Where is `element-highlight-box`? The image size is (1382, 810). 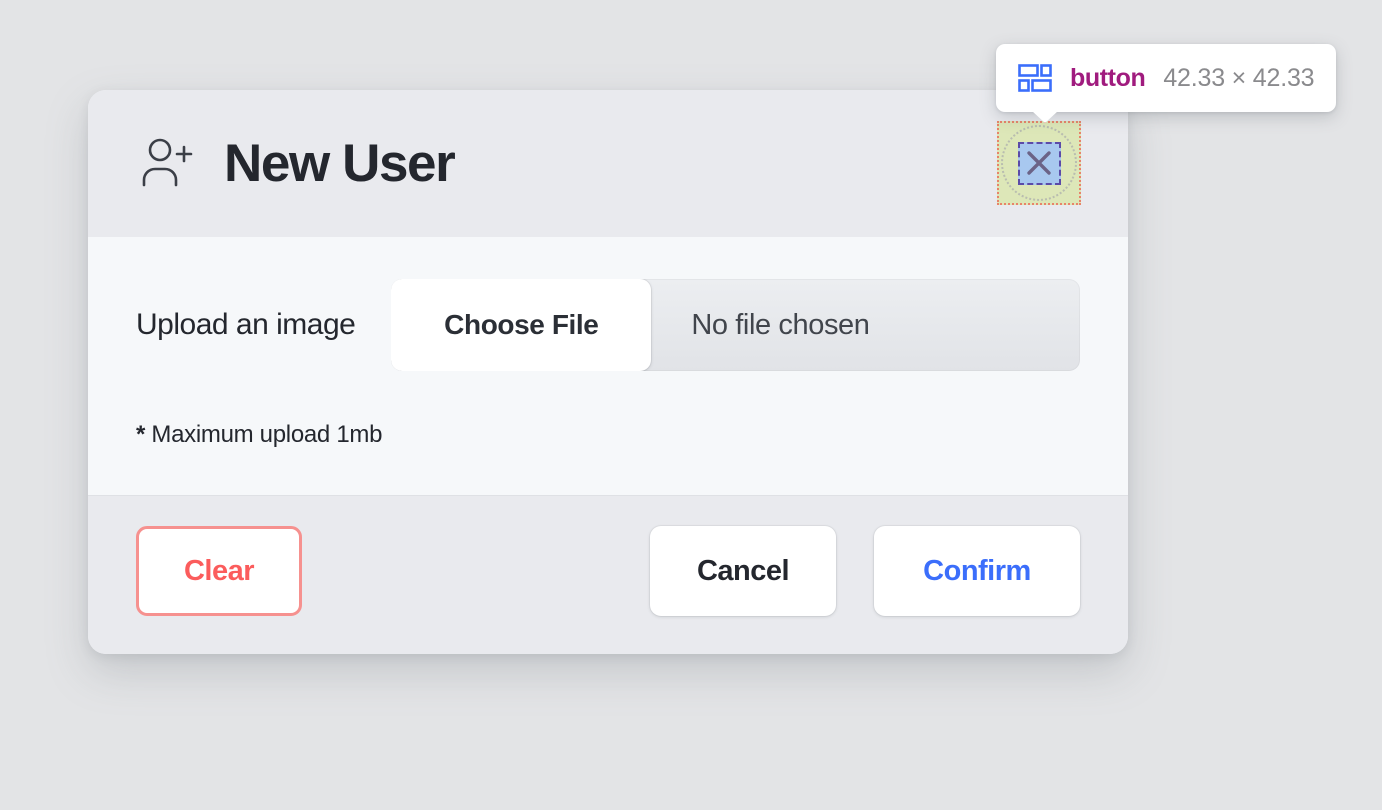 element-highlight-box is located at coordinates (1039, 163).